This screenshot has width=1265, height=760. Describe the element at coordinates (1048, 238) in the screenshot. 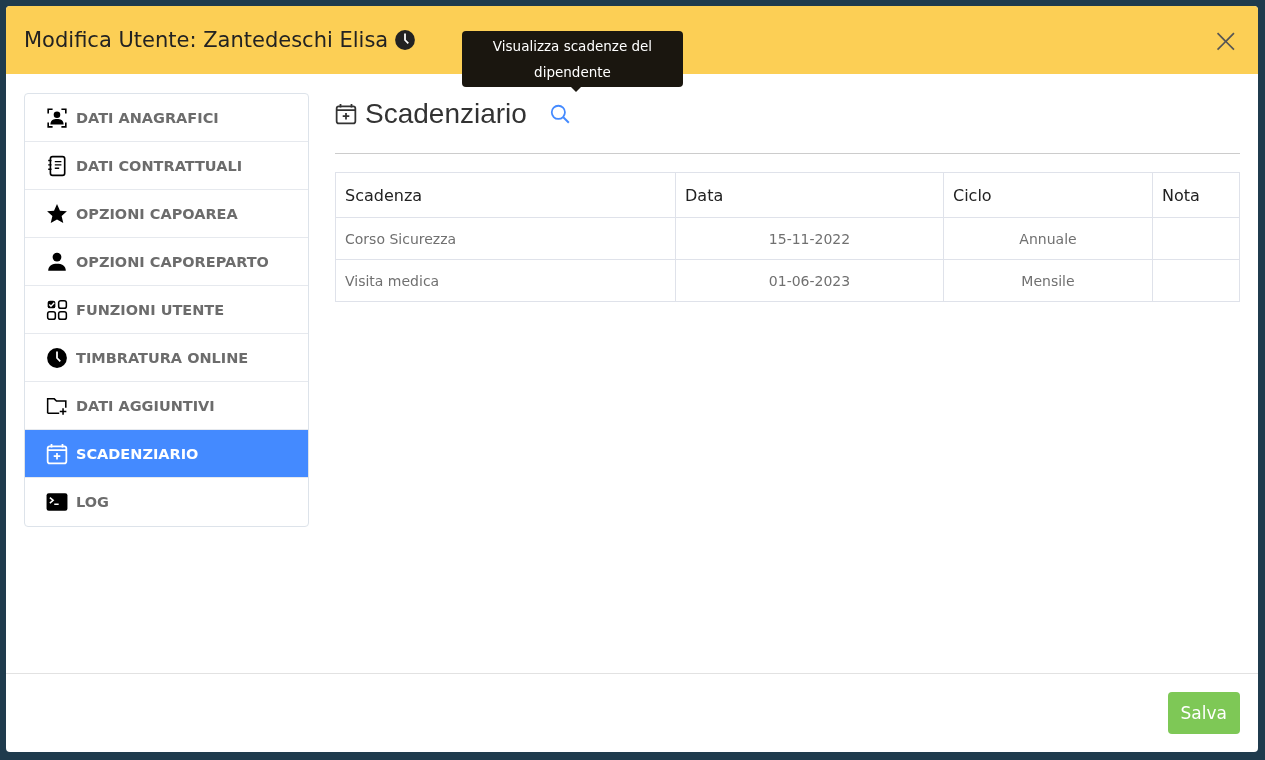

I see `table-cell: Annuale` at that location.